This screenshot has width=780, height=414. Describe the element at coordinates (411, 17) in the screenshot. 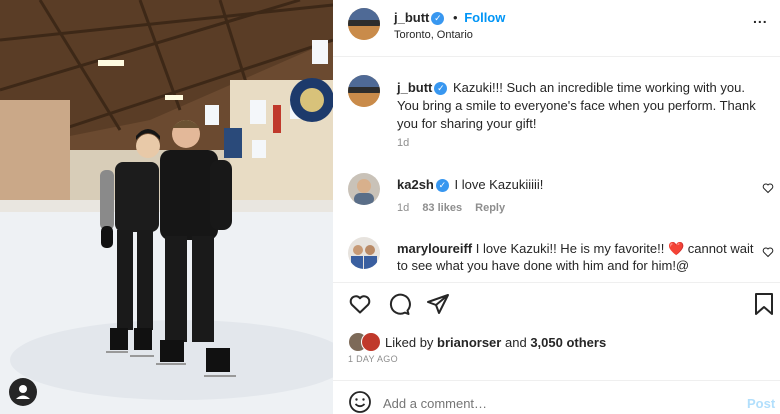

I see `author-username: j_butt` at that location.